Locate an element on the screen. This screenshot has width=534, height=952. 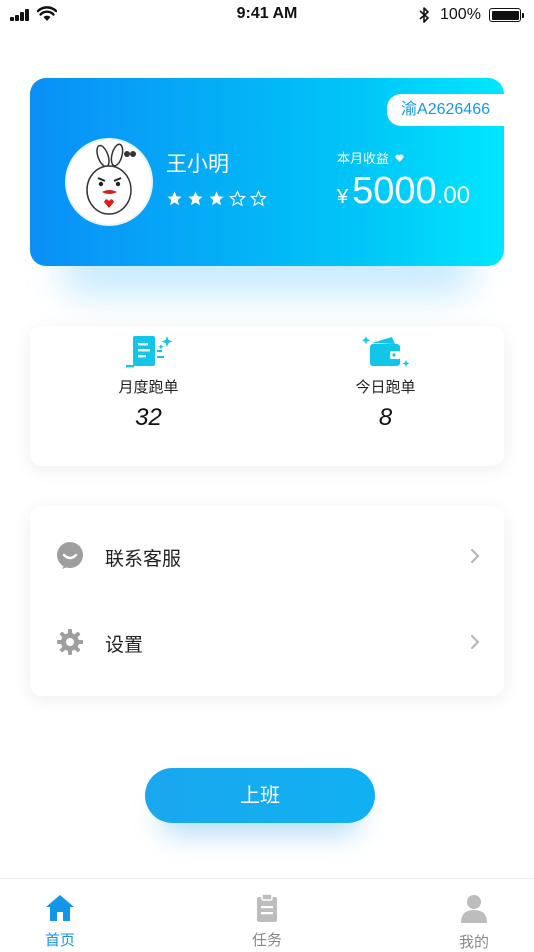
tab-label: 我的 is located at coordinates (473, 942).